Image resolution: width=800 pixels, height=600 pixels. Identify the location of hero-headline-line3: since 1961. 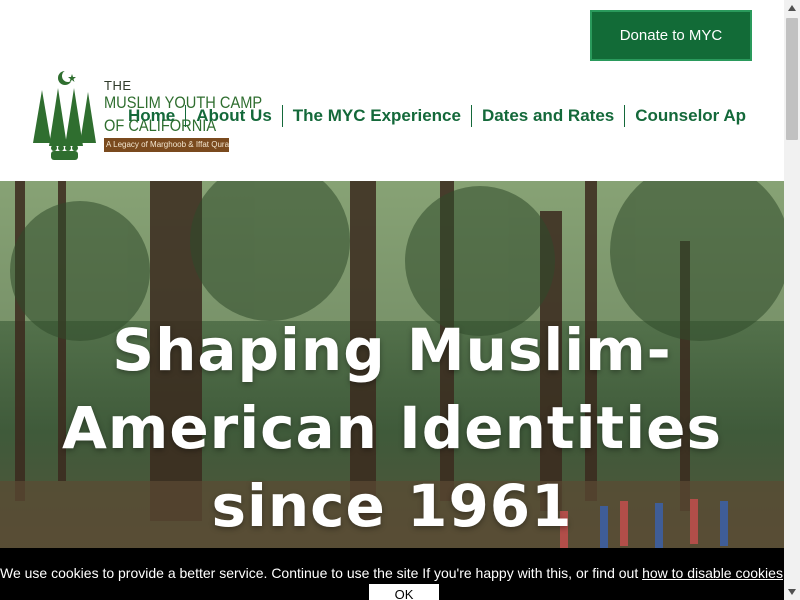
(392, 506).